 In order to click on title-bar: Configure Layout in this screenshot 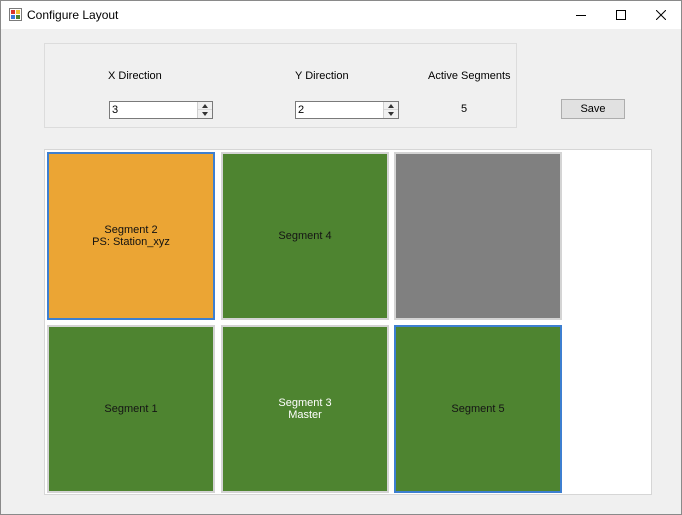, I will do `click(341, 15)`.